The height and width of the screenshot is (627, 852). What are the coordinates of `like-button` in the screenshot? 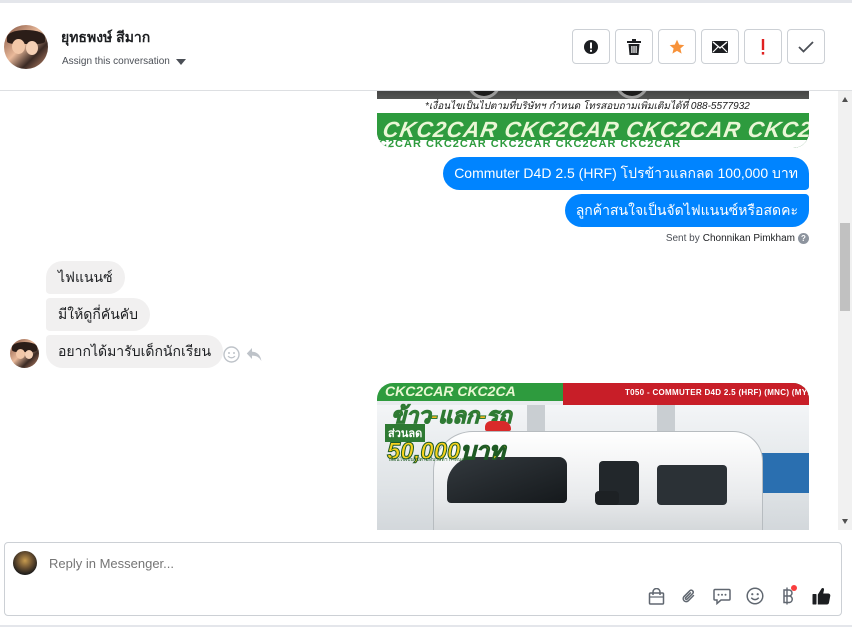 It's located at (821, 596).